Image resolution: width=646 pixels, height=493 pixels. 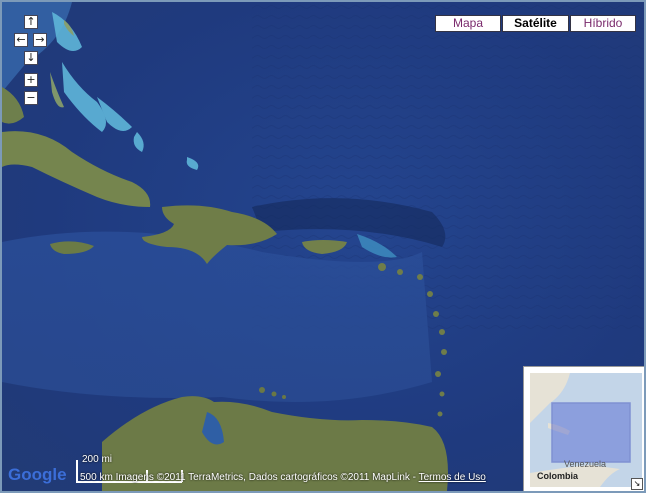 I want to click on zoom-out-button: −, so click(x=31, y=98).